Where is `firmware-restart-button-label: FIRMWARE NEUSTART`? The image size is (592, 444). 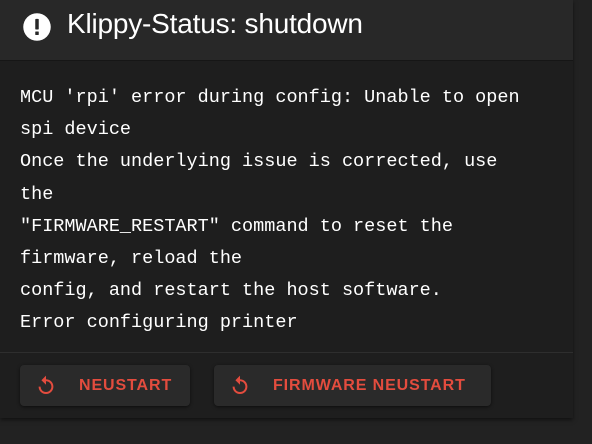 firmware-restart-button-label: FIRMWARE NEUSTART is located at coordinates (369, 385).